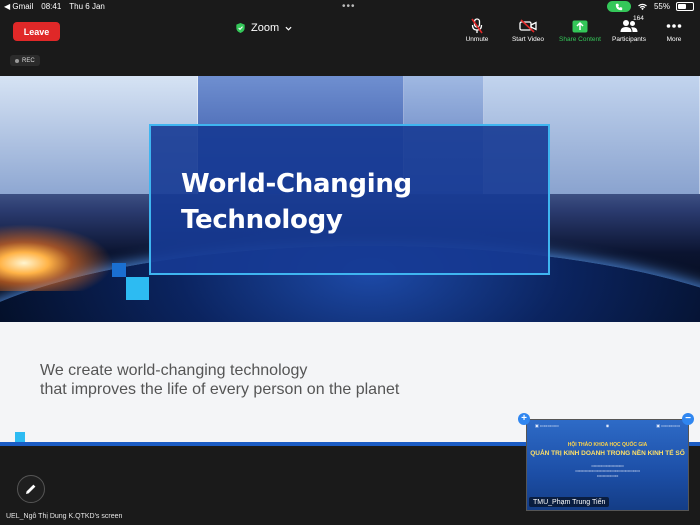  What do you see at coordinates (524, 419) in the screenshot?
I see `expand-thumbnail-button: +` at bounding box center [524, 419].